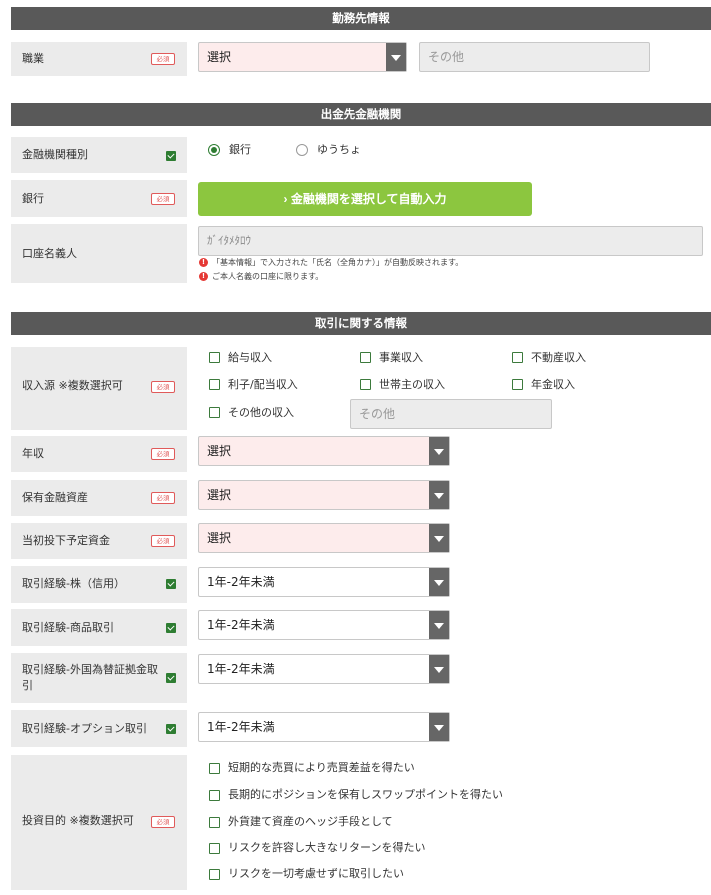  What do you see at coordinates (324, 495) in the screenshot?
I see `financial-assets-select: 選択` at bounding box center [324, 495].